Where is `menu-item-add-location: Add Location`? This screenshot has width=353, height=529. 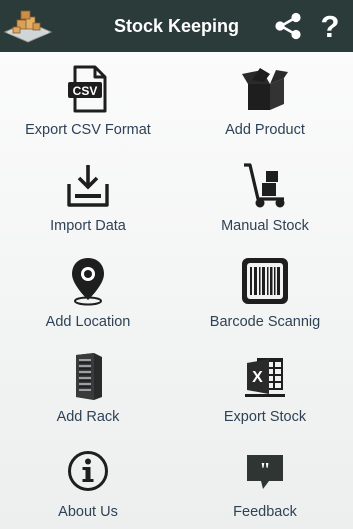
menu-item-add-location: Add Location is located at coordinates (88, 291).